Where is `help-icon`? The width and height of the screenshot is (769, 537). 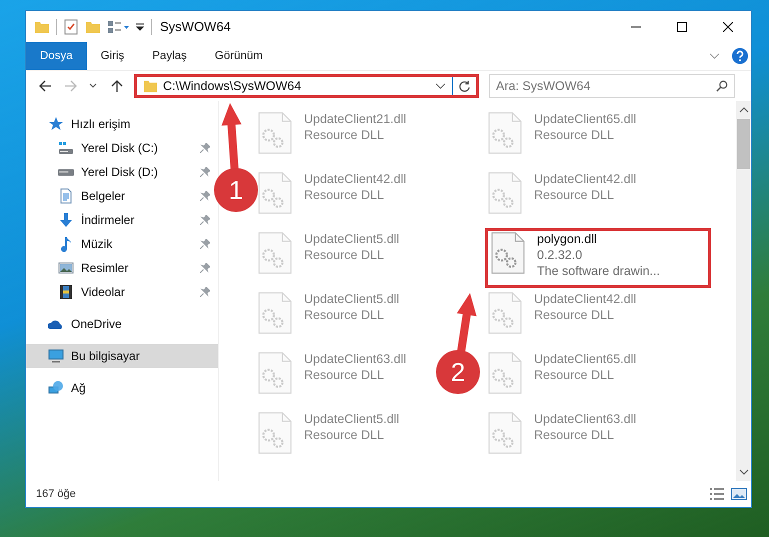 help-icon is located at coordinates (740, 56).